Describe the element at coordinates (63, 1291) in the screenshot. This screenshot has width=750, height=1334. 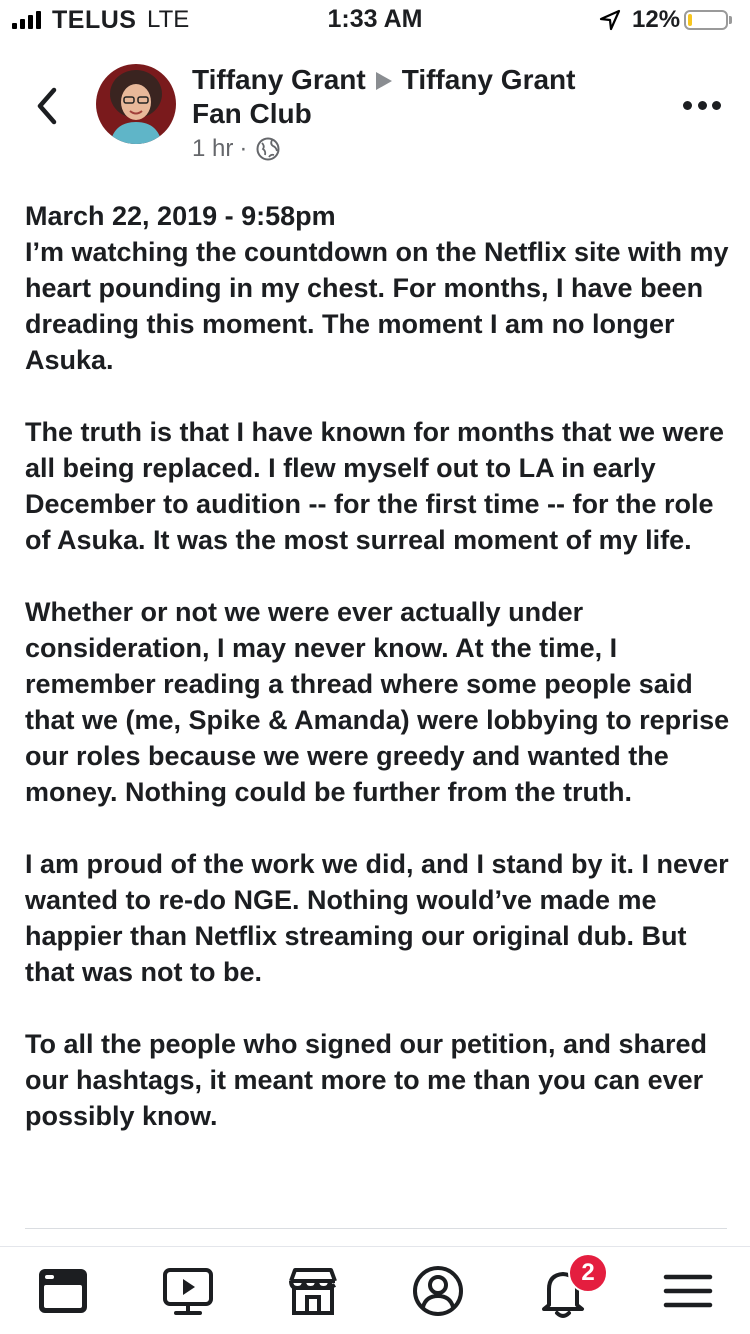
I see `news-feed-icon` at that location.